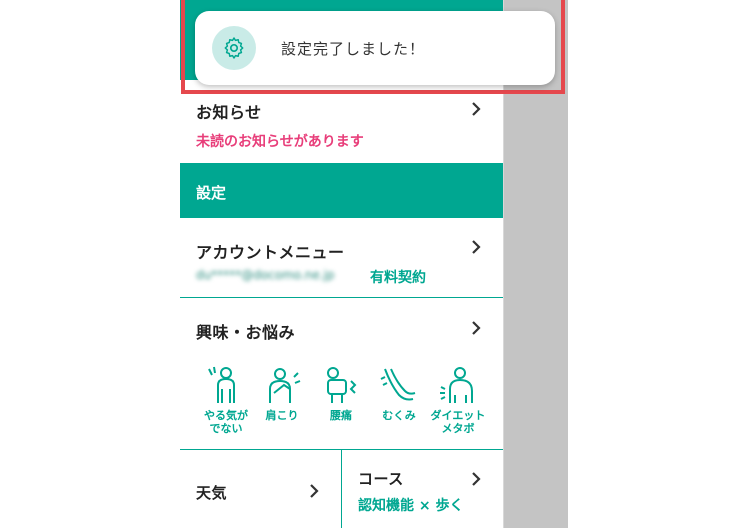 The width and height of the screenshot is (750, 528). I want to click on toast-icon-circle, so click(234, 48).